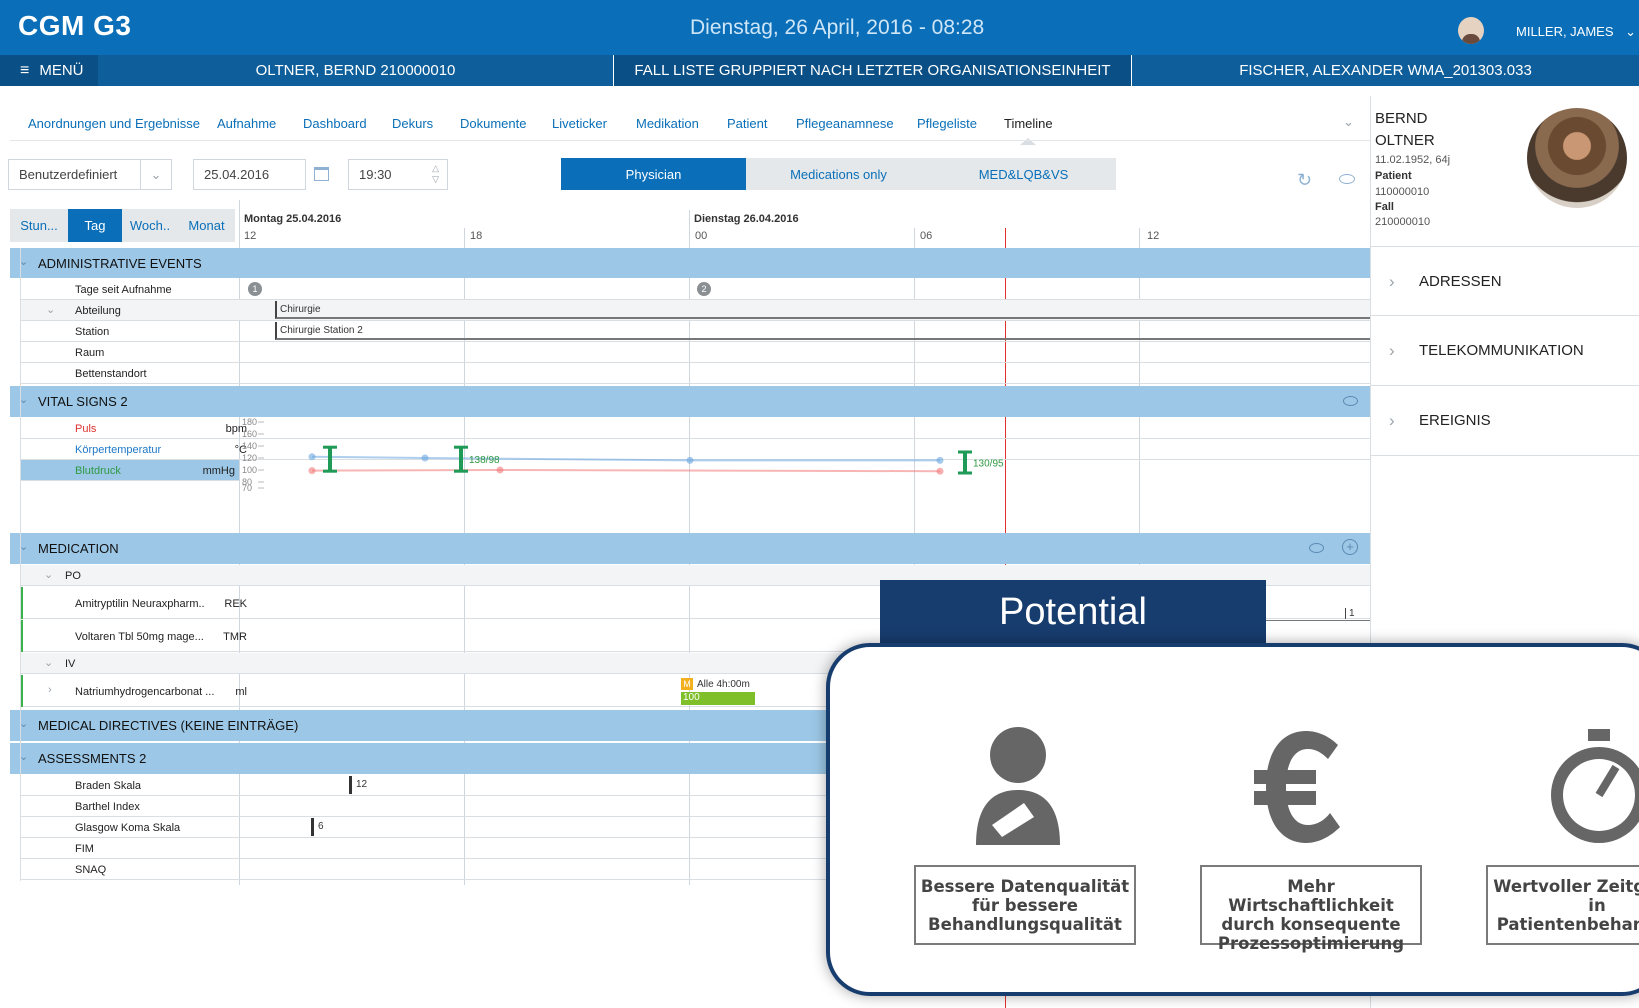 The width and height of the screenshot is (1639, 1008). I want to click on abteilung-bar: Chirurgie, so click(822, 310).